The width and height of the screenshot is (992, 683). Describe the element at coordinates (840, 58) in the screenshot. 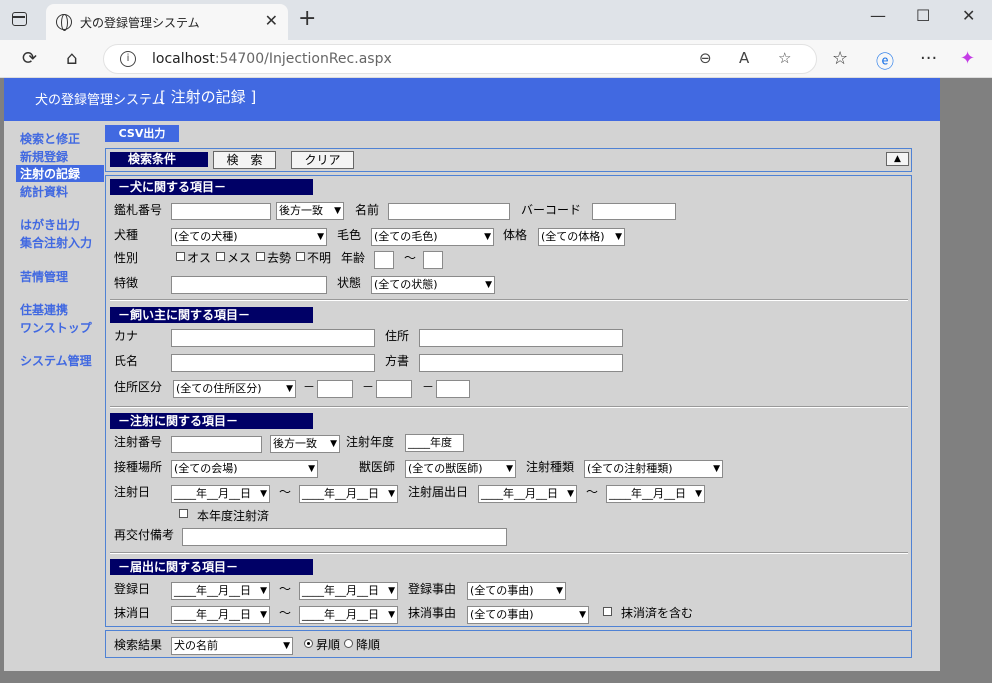

I see `favorites-icon: ☆` at that location.